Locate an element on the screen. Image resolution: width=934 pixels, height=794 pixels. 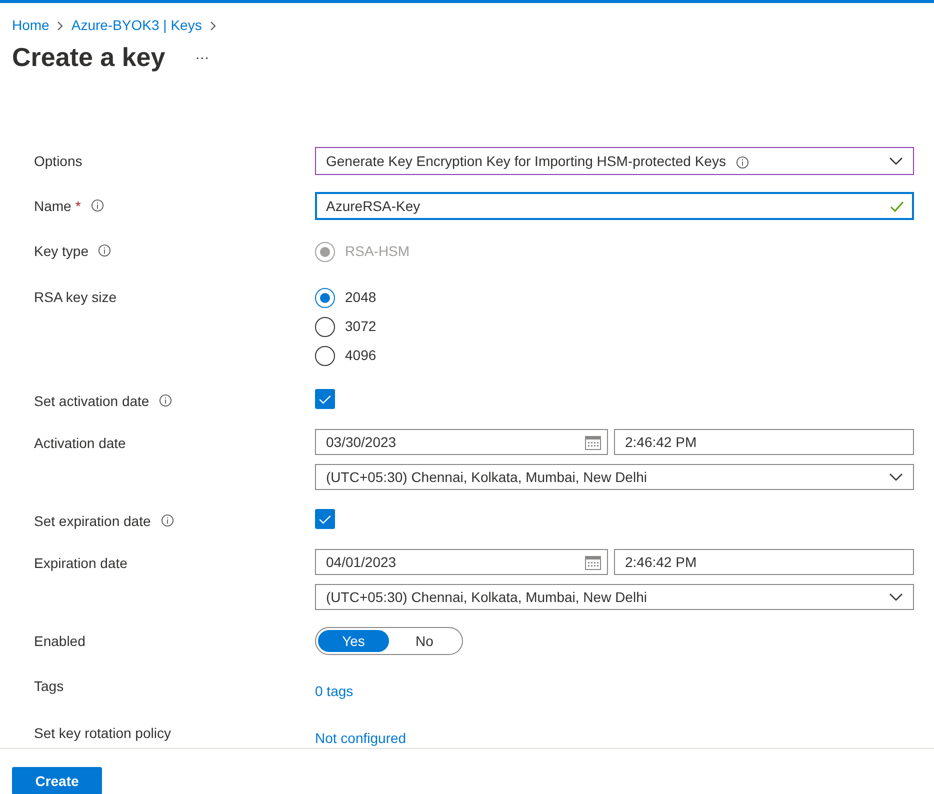
field-label: Name is located at coordinates (53, 206).